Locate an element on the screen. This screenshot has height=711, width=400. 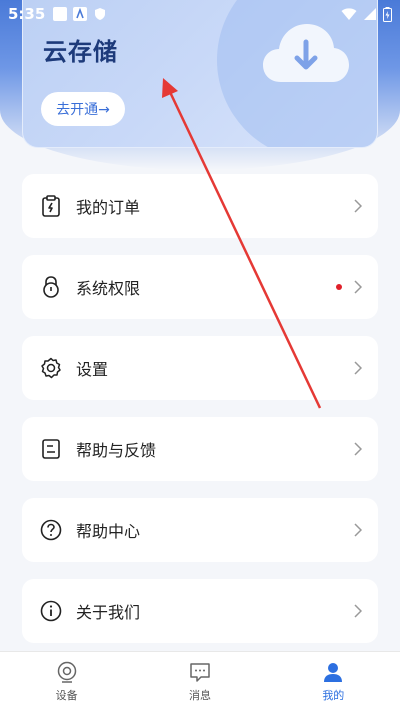
notification-badge-dot is located at coordinates (339, 287).